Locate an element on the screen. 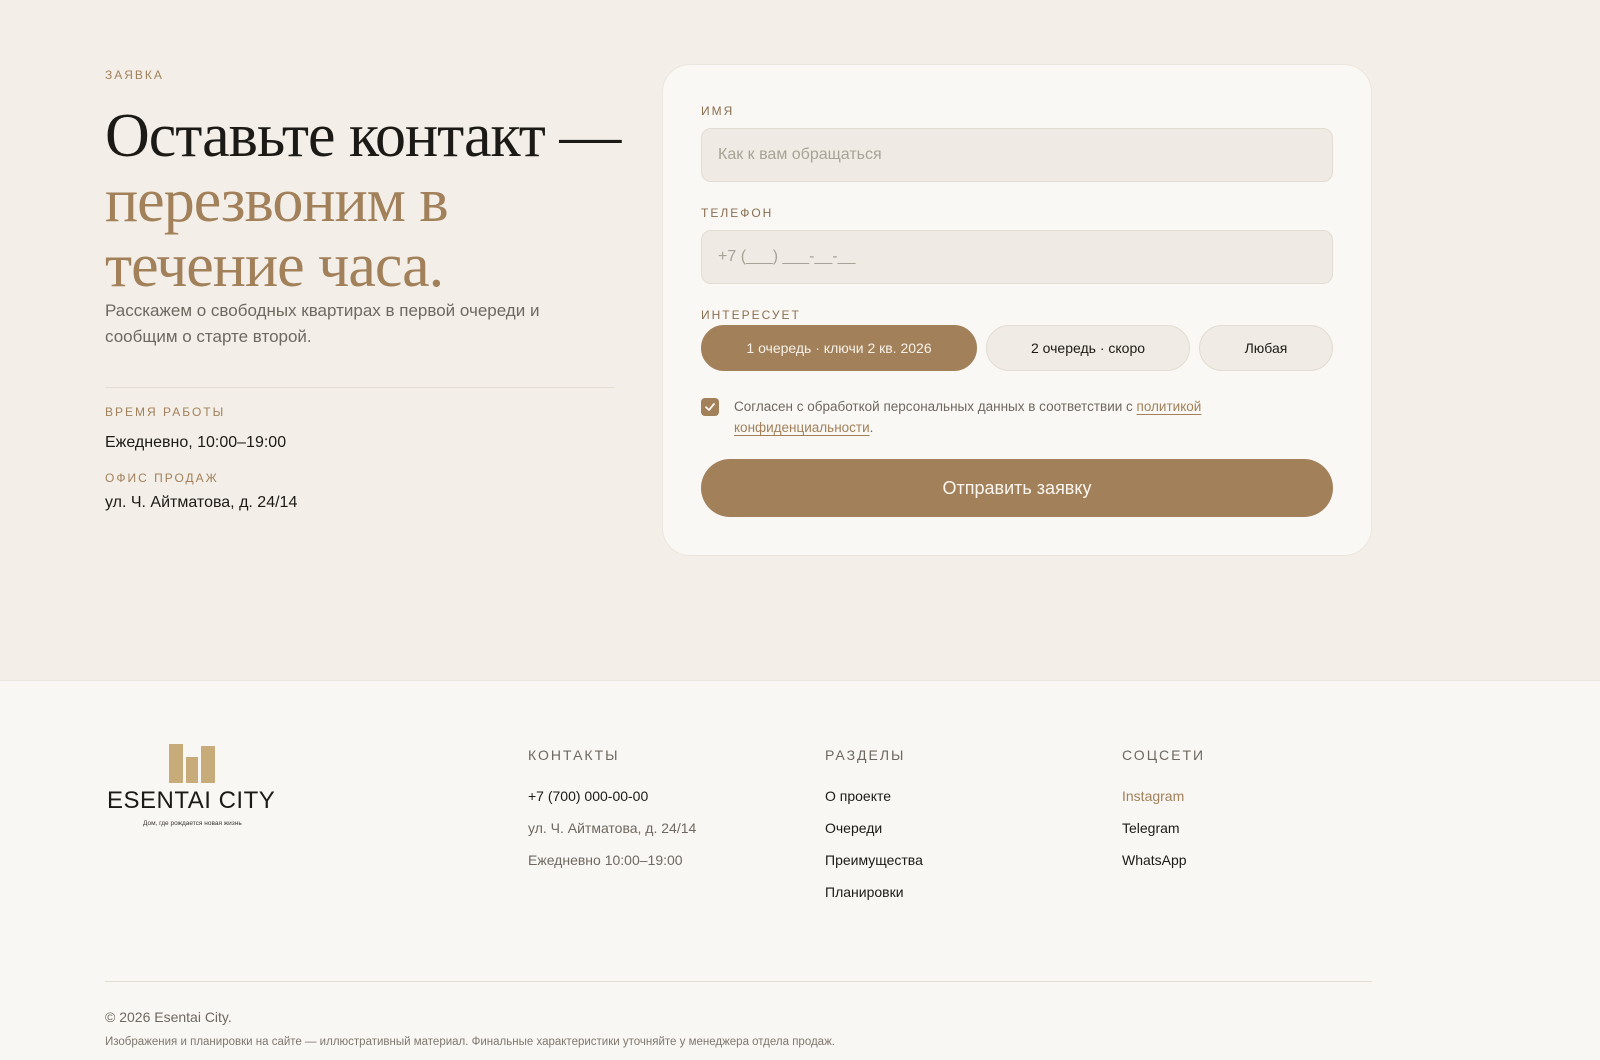  contact-hours: Ежедневно 10:00–19:00 is located at coordinates (605, 860).